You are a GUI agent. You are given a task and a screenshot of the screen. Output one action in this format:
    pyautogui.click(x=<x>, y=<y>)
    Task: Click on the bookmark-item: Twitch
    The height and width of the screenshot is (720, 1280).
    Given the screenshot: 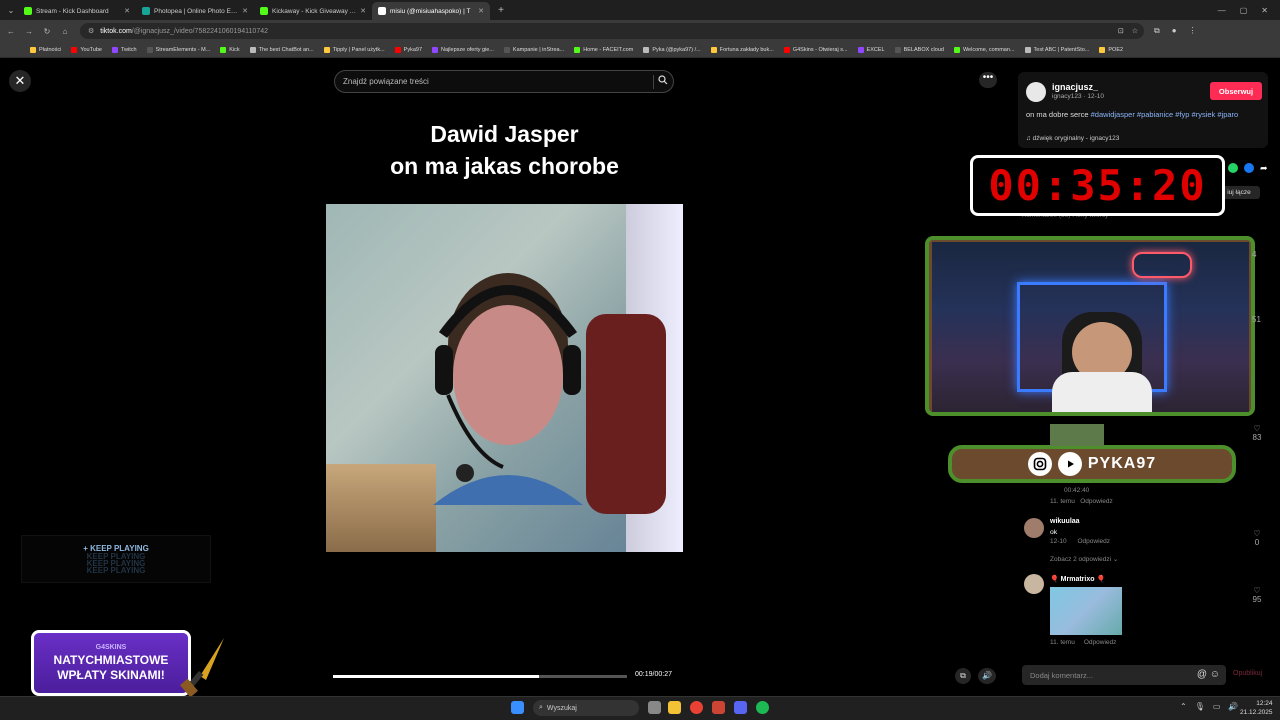 What is the action you would take?
    pyautogui.click(x=124, y=49)
    